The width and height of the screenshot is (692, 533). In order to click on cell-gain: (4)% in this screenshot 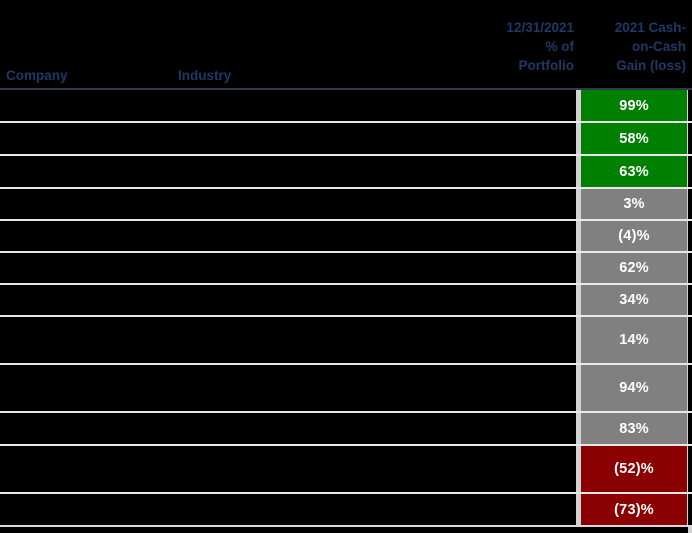, I will do `click(632, 236)`.